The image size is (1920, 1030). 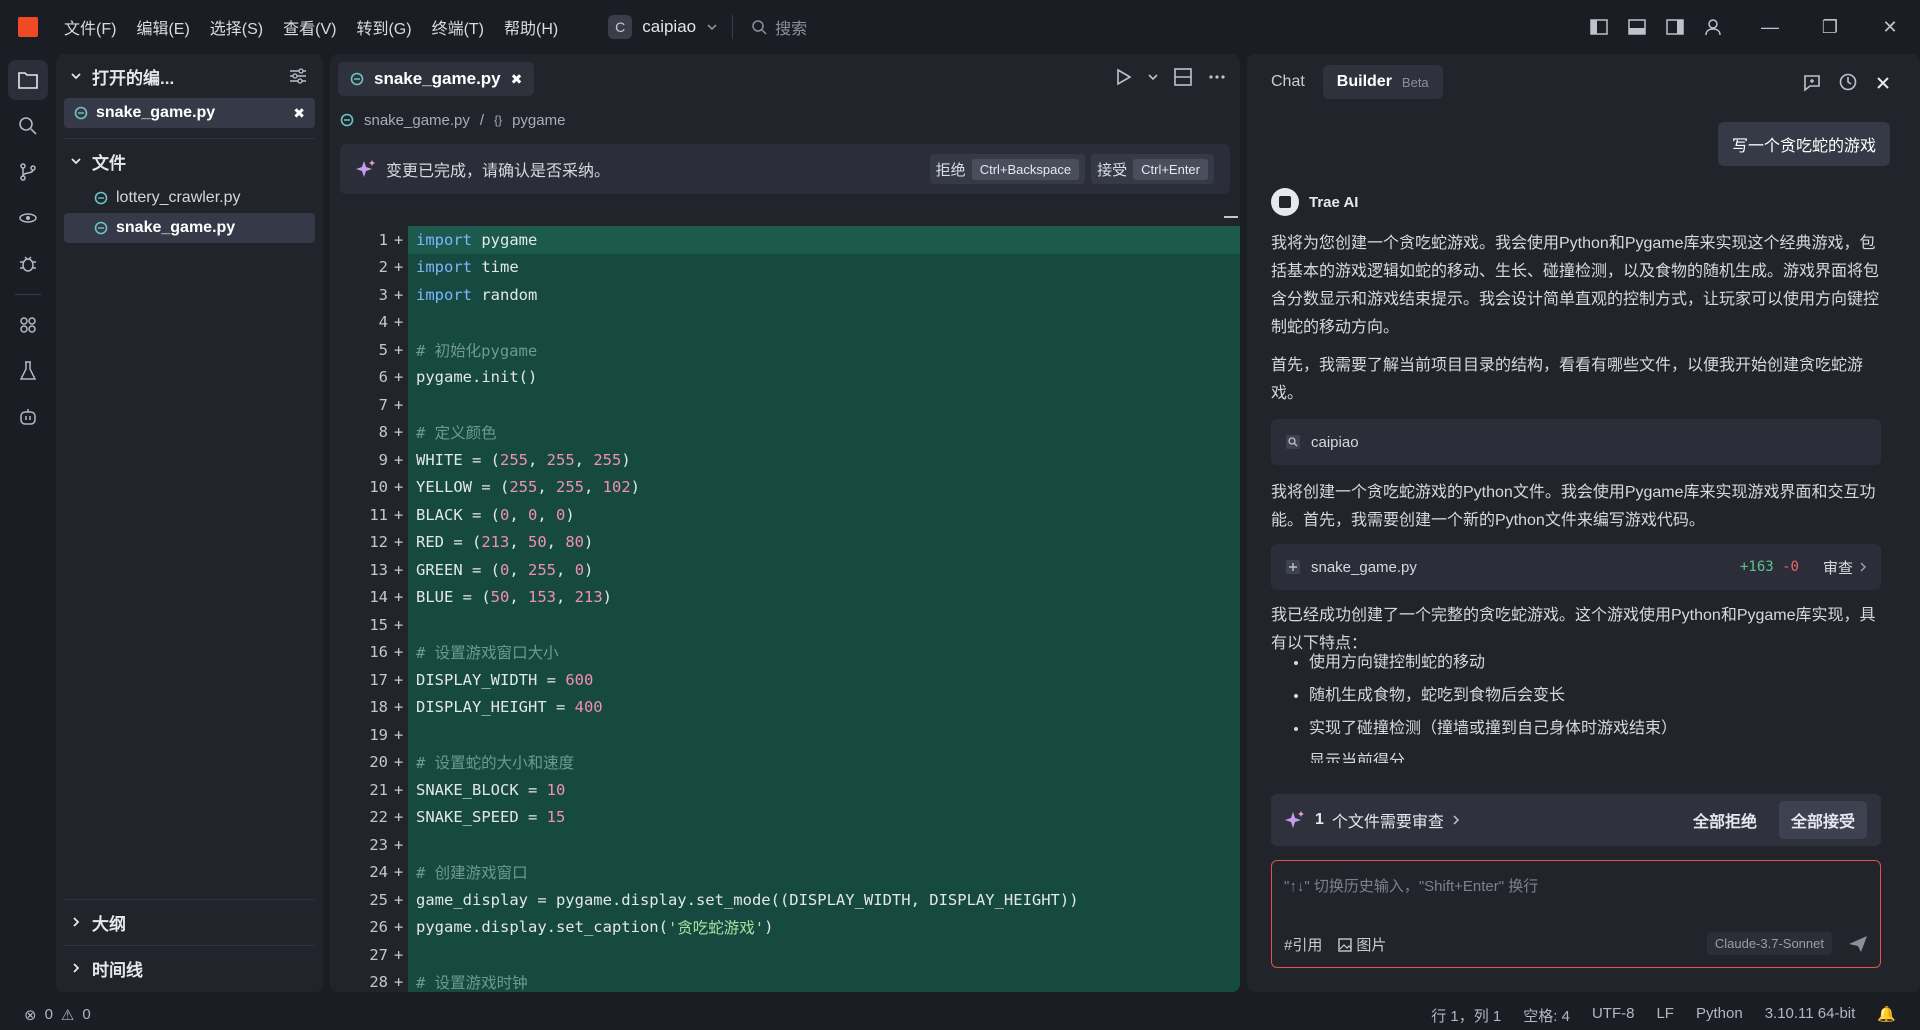 What do you see at coordinates (1725, 820) in the screenshot?
I see `reject-all-button: 全部拒绝` at bounding box center [1725, 820].